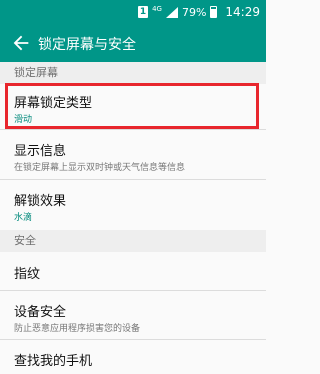 Image resolution: width=320 pixels, height=374 pixels. What do you see at coordinates (53, 361) in the screenshot?
I see `item-title: 查找我的手机` at bounding box center [53, 361].